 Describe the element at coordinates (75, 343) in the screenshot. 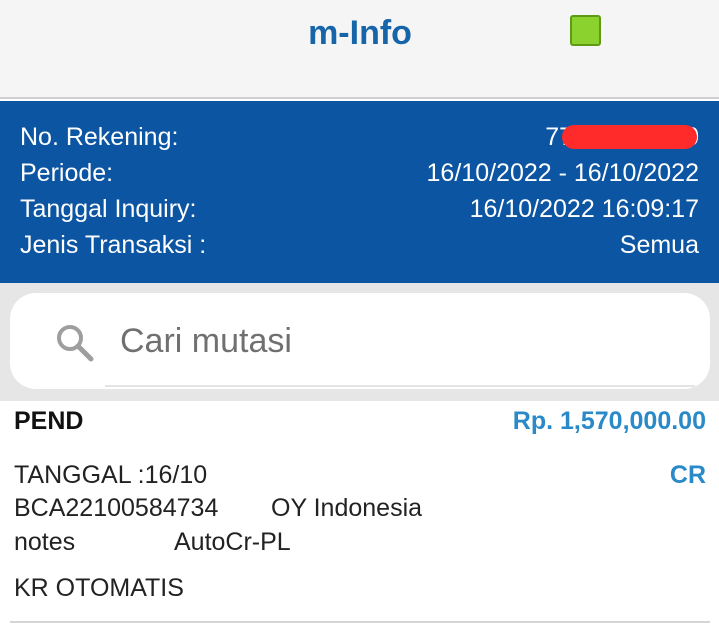

I see `search-icon` at that location.